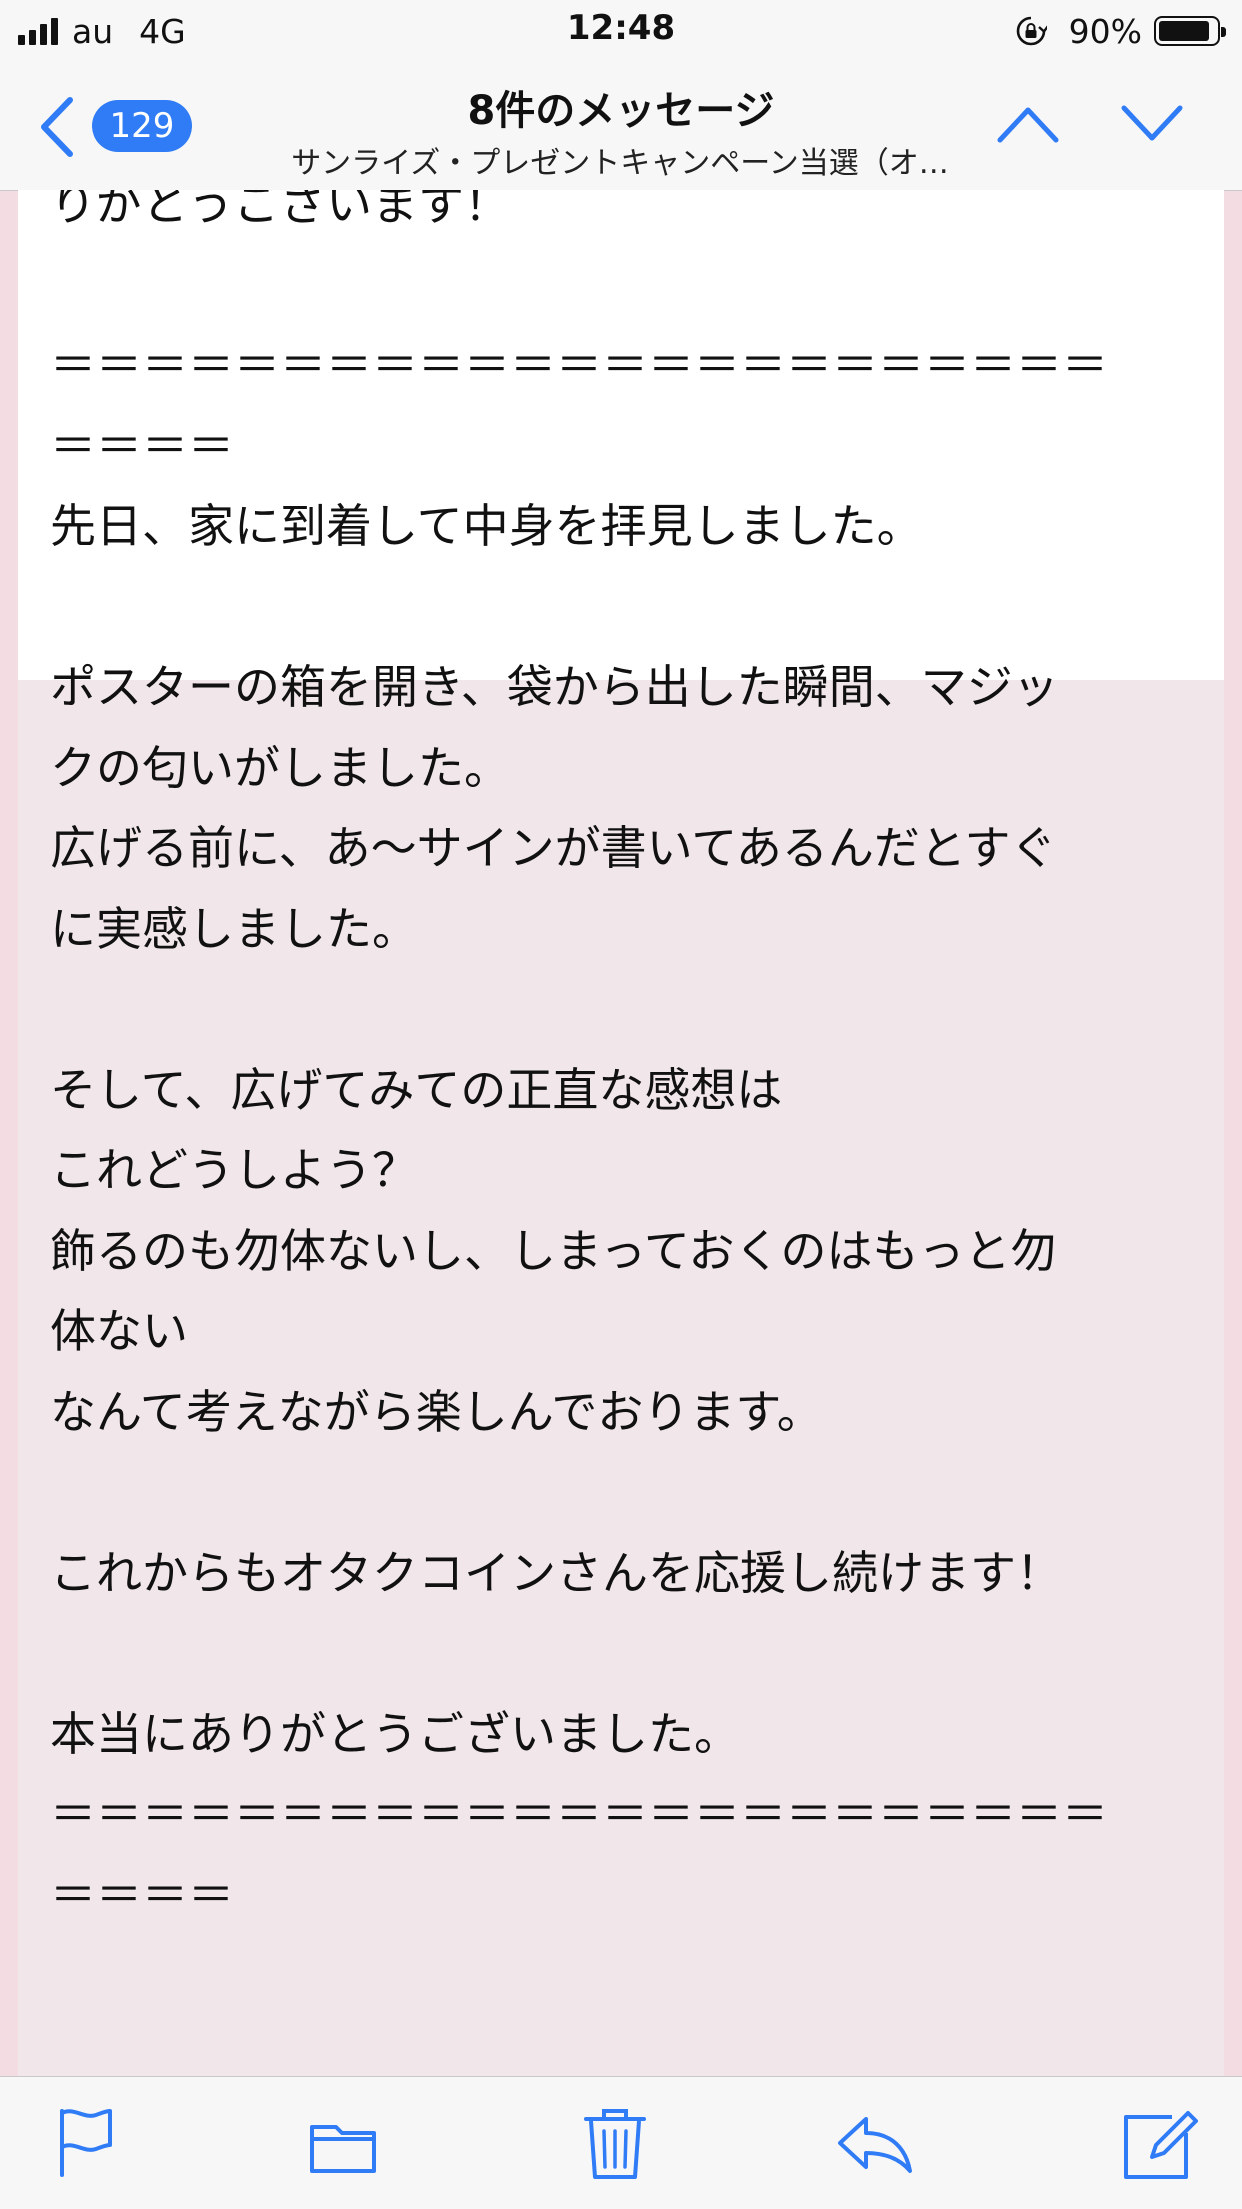 The width and height of the screenshot is (1242, 2209). I want to click on flag-icon, so click(86, 2143).